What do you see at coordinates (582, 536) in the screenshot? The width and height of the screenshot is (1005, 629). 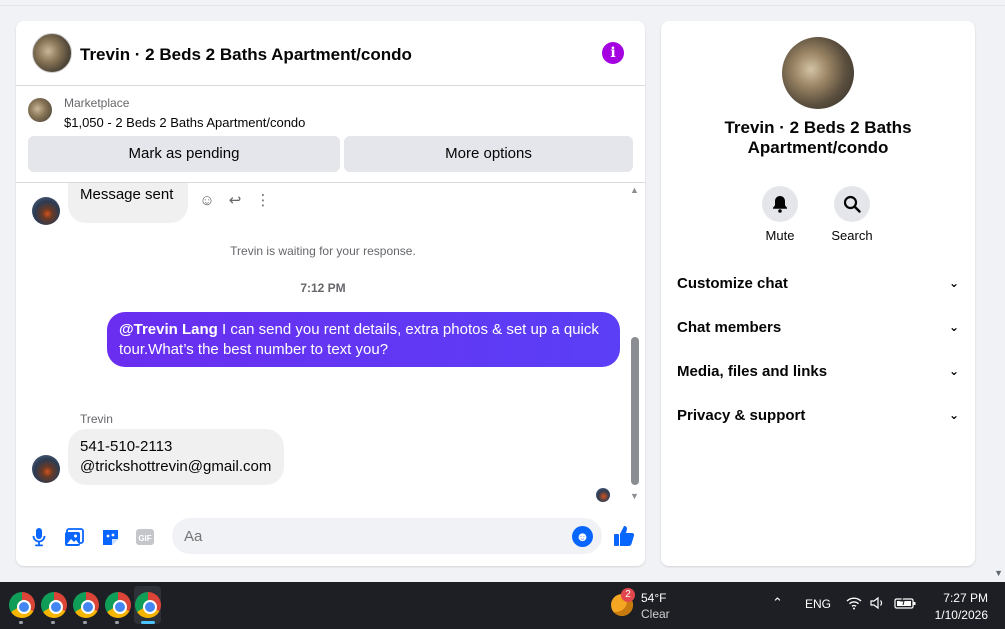 I see `emoji-icon: ☻` at bounding box center [582, 536].